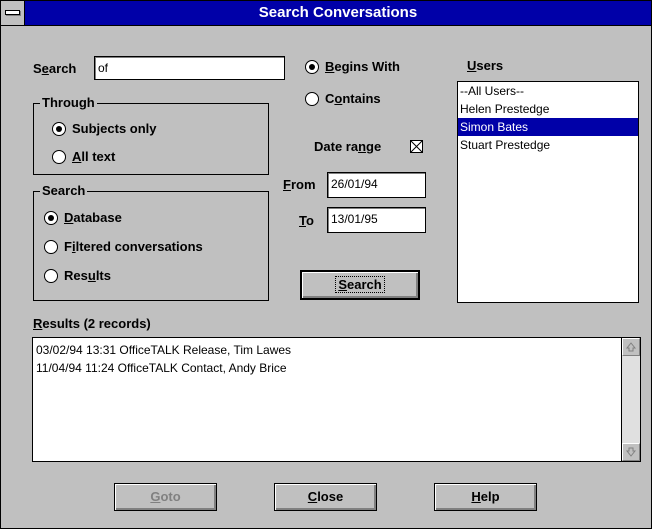 Image resolution: width=652 pixels, height=529 pixels. Describe the element at coordinates (68, 103) in the screenshot. I see `through-legend: Through` at that location.